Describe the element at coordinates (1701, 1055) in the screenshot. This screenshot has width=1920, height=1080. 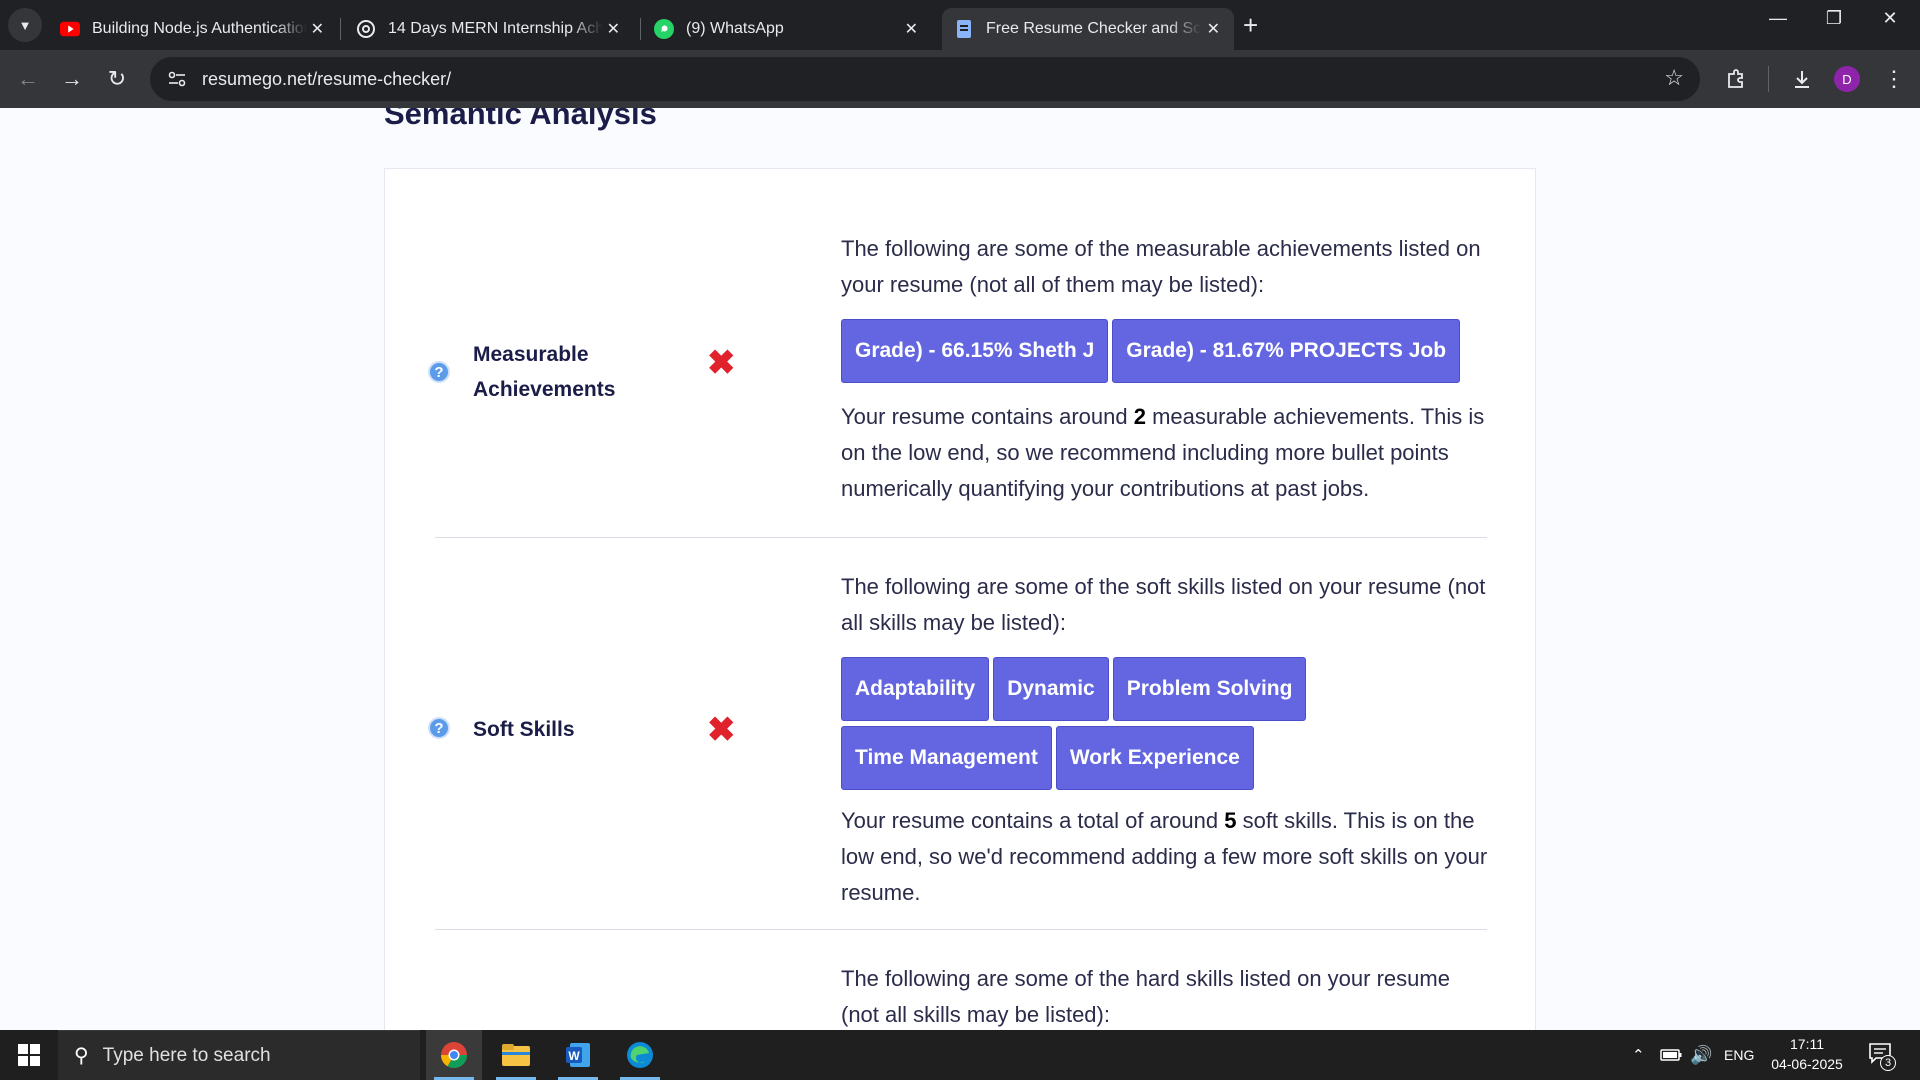
I see `speaker-volume-icon: 🔊` at that location.